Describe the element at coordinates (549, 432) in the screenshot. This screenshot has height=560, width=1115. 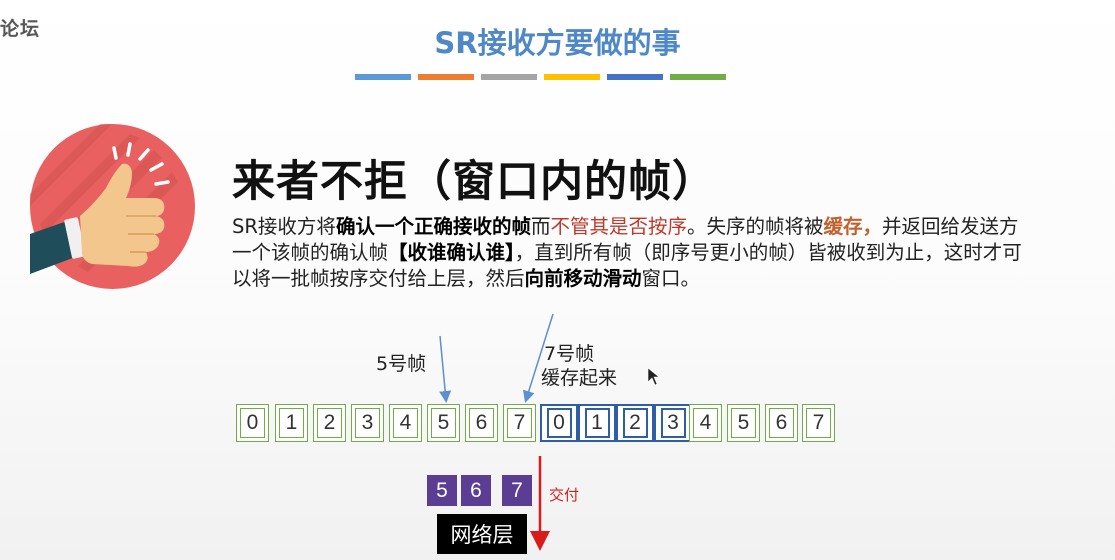
I see `annotation-arrows` at that location.